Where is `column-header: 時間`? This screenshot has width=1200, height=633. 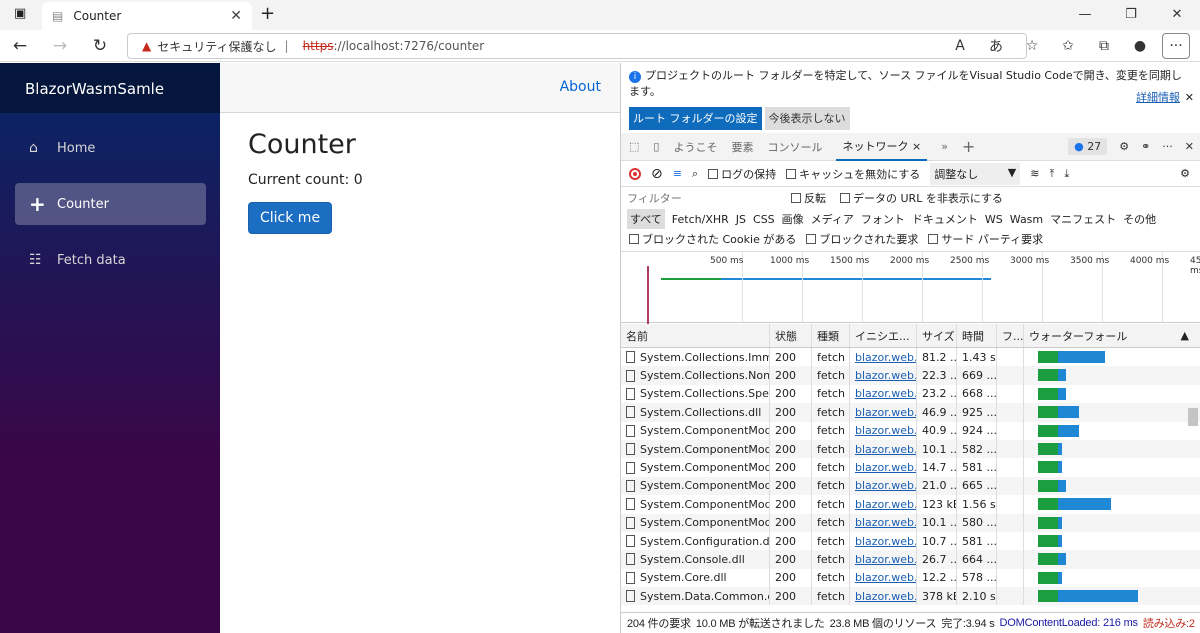 column-header: 時間 is located at coordinates (977, 335).